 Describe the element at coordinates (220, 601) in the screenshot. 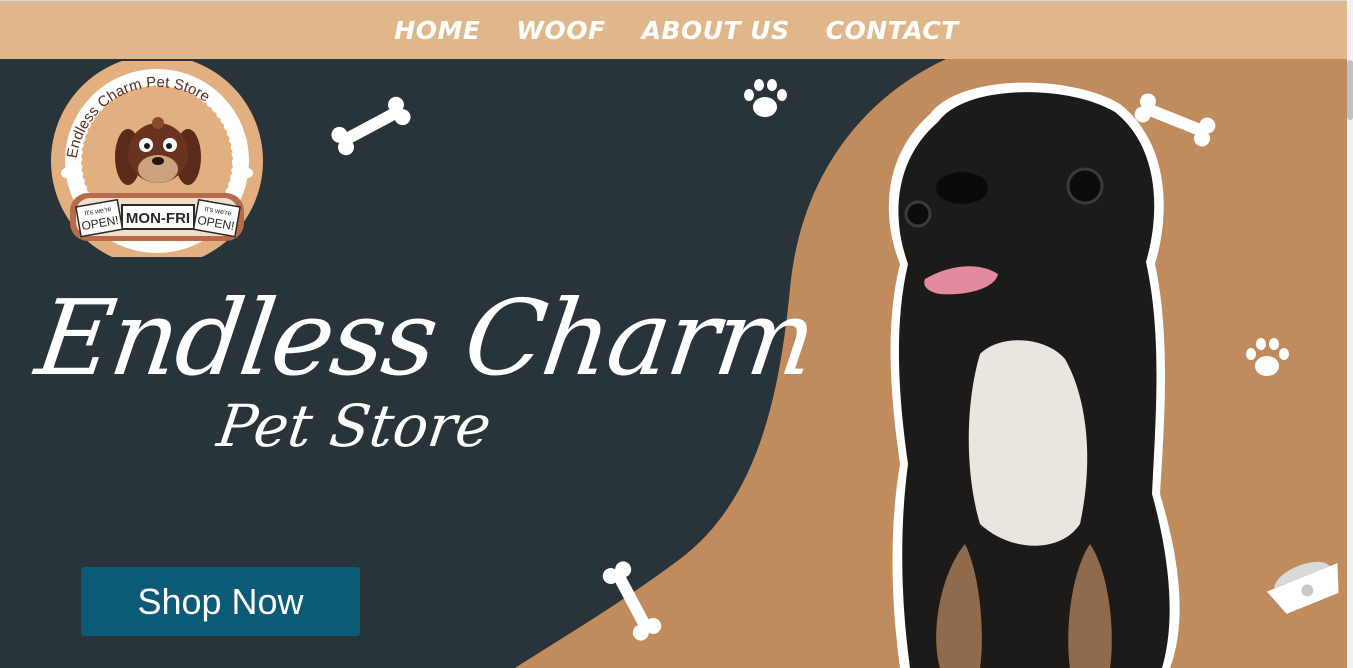

I see `shop-now-button: Shop Now` at that location.